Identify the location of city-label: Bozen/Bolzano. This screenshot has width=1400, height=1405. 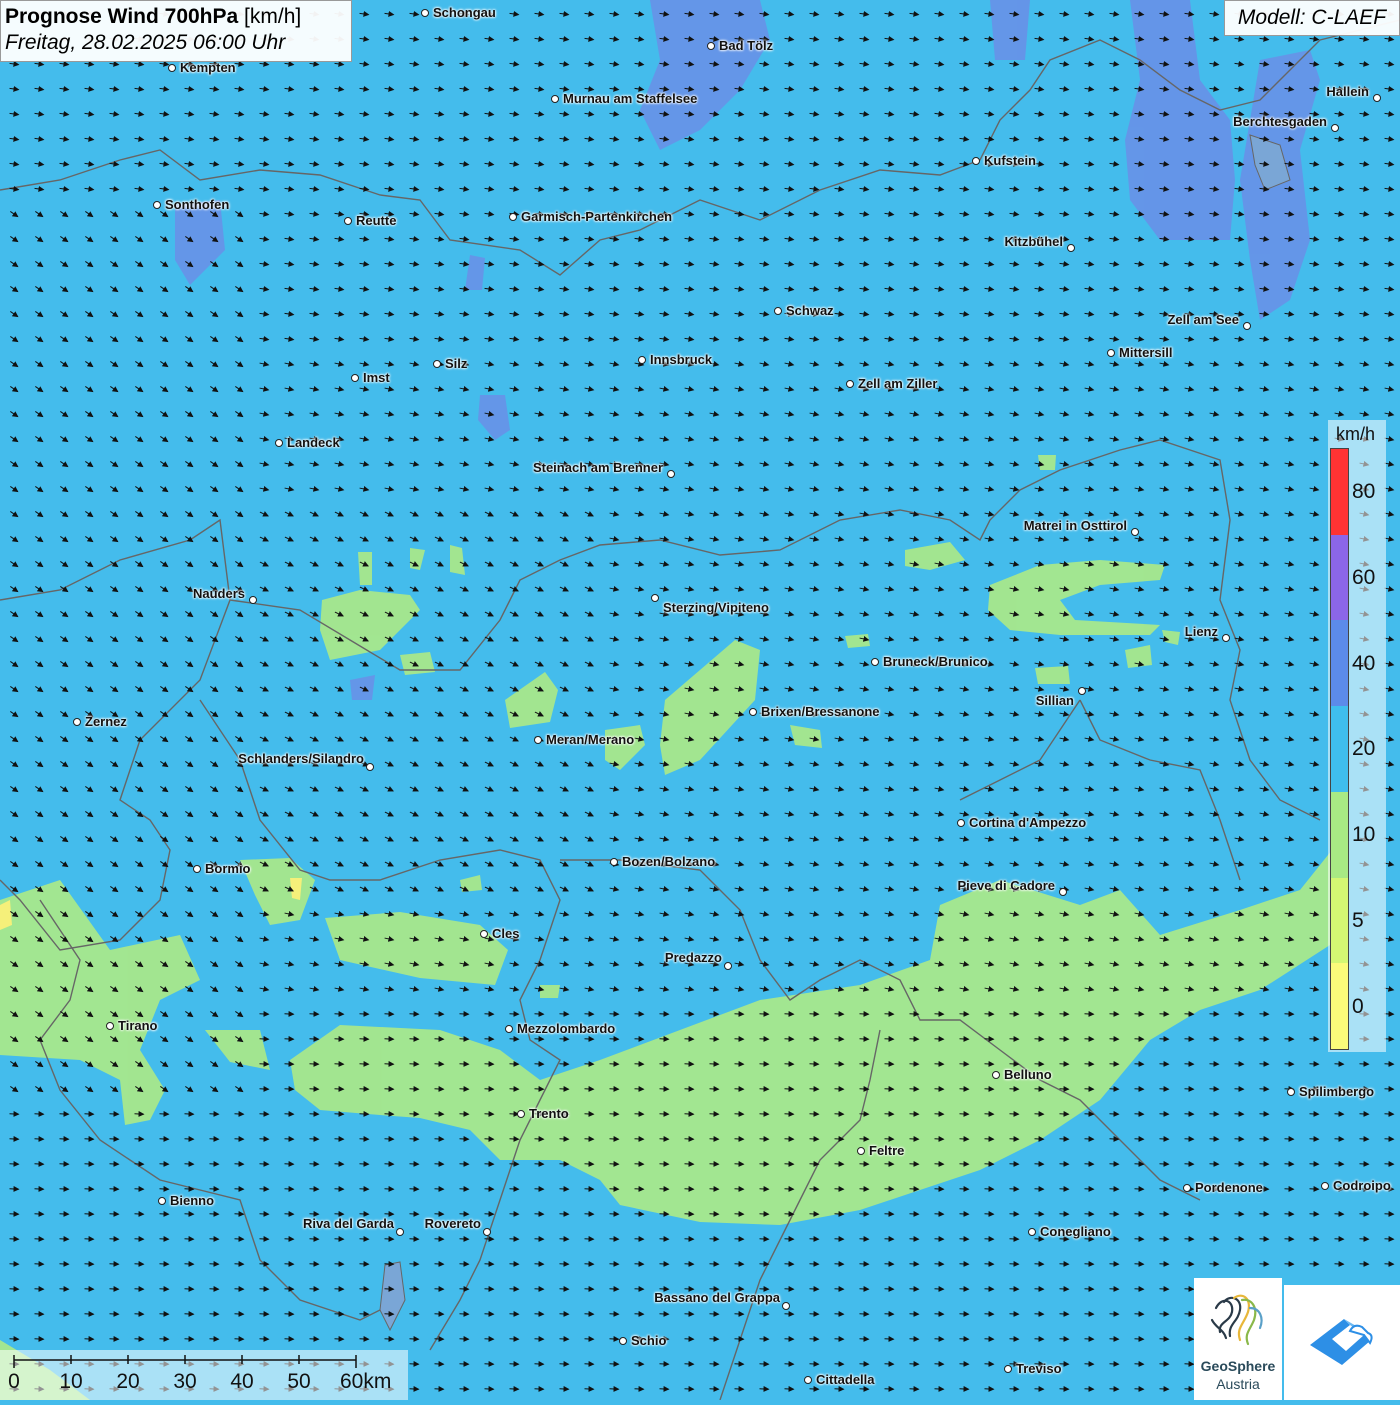
(668, 861).